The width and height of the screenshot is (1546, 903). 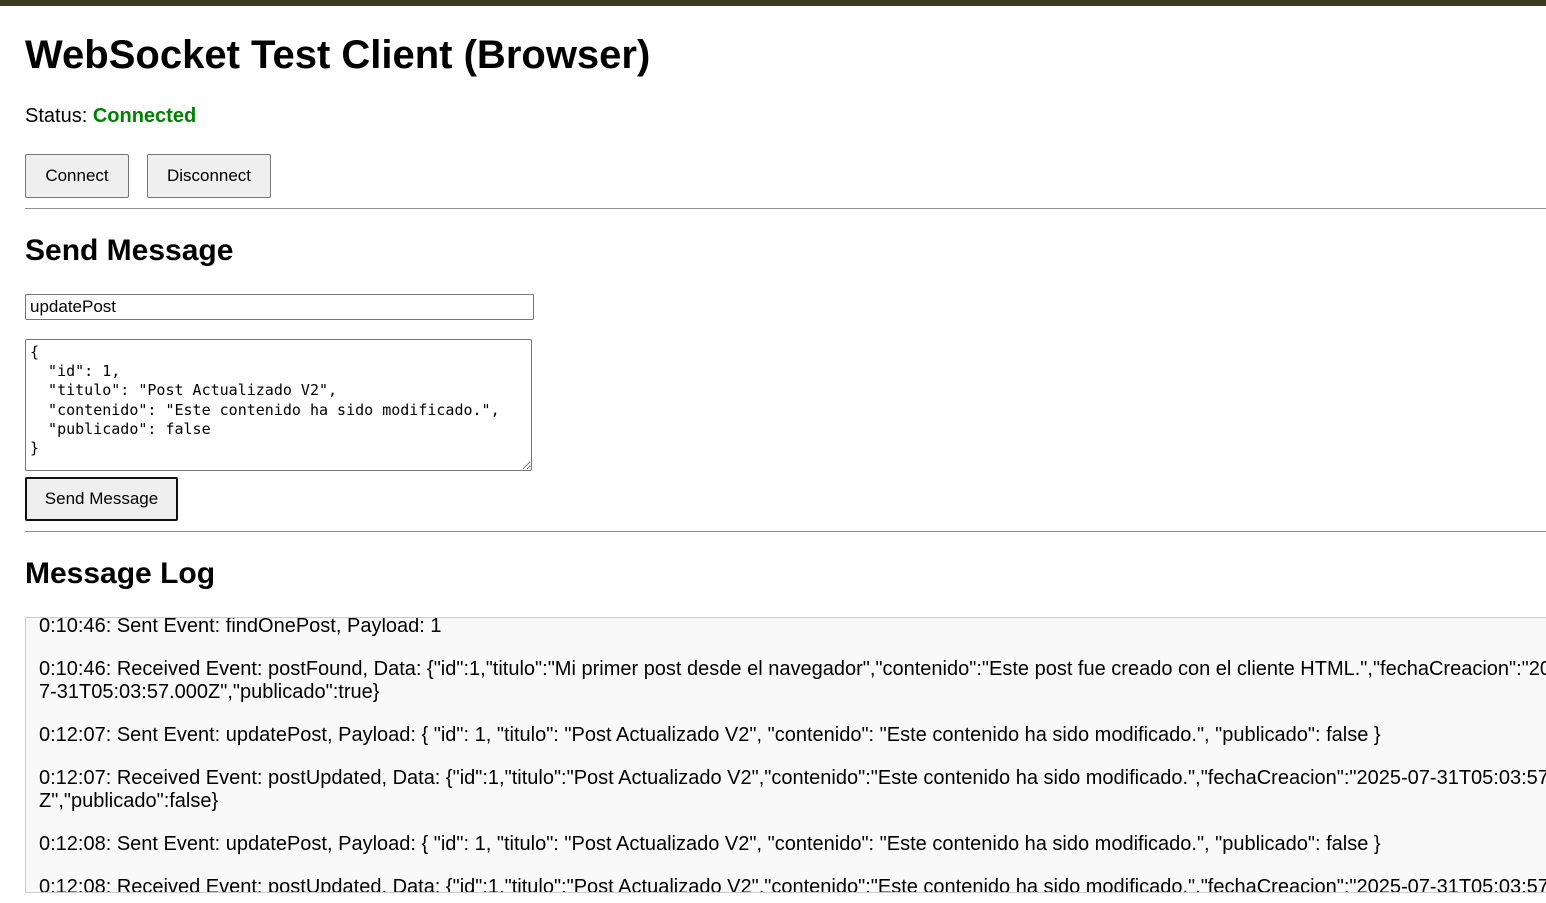 I want to click on top-accent-bar, so click(x=773, y=3).